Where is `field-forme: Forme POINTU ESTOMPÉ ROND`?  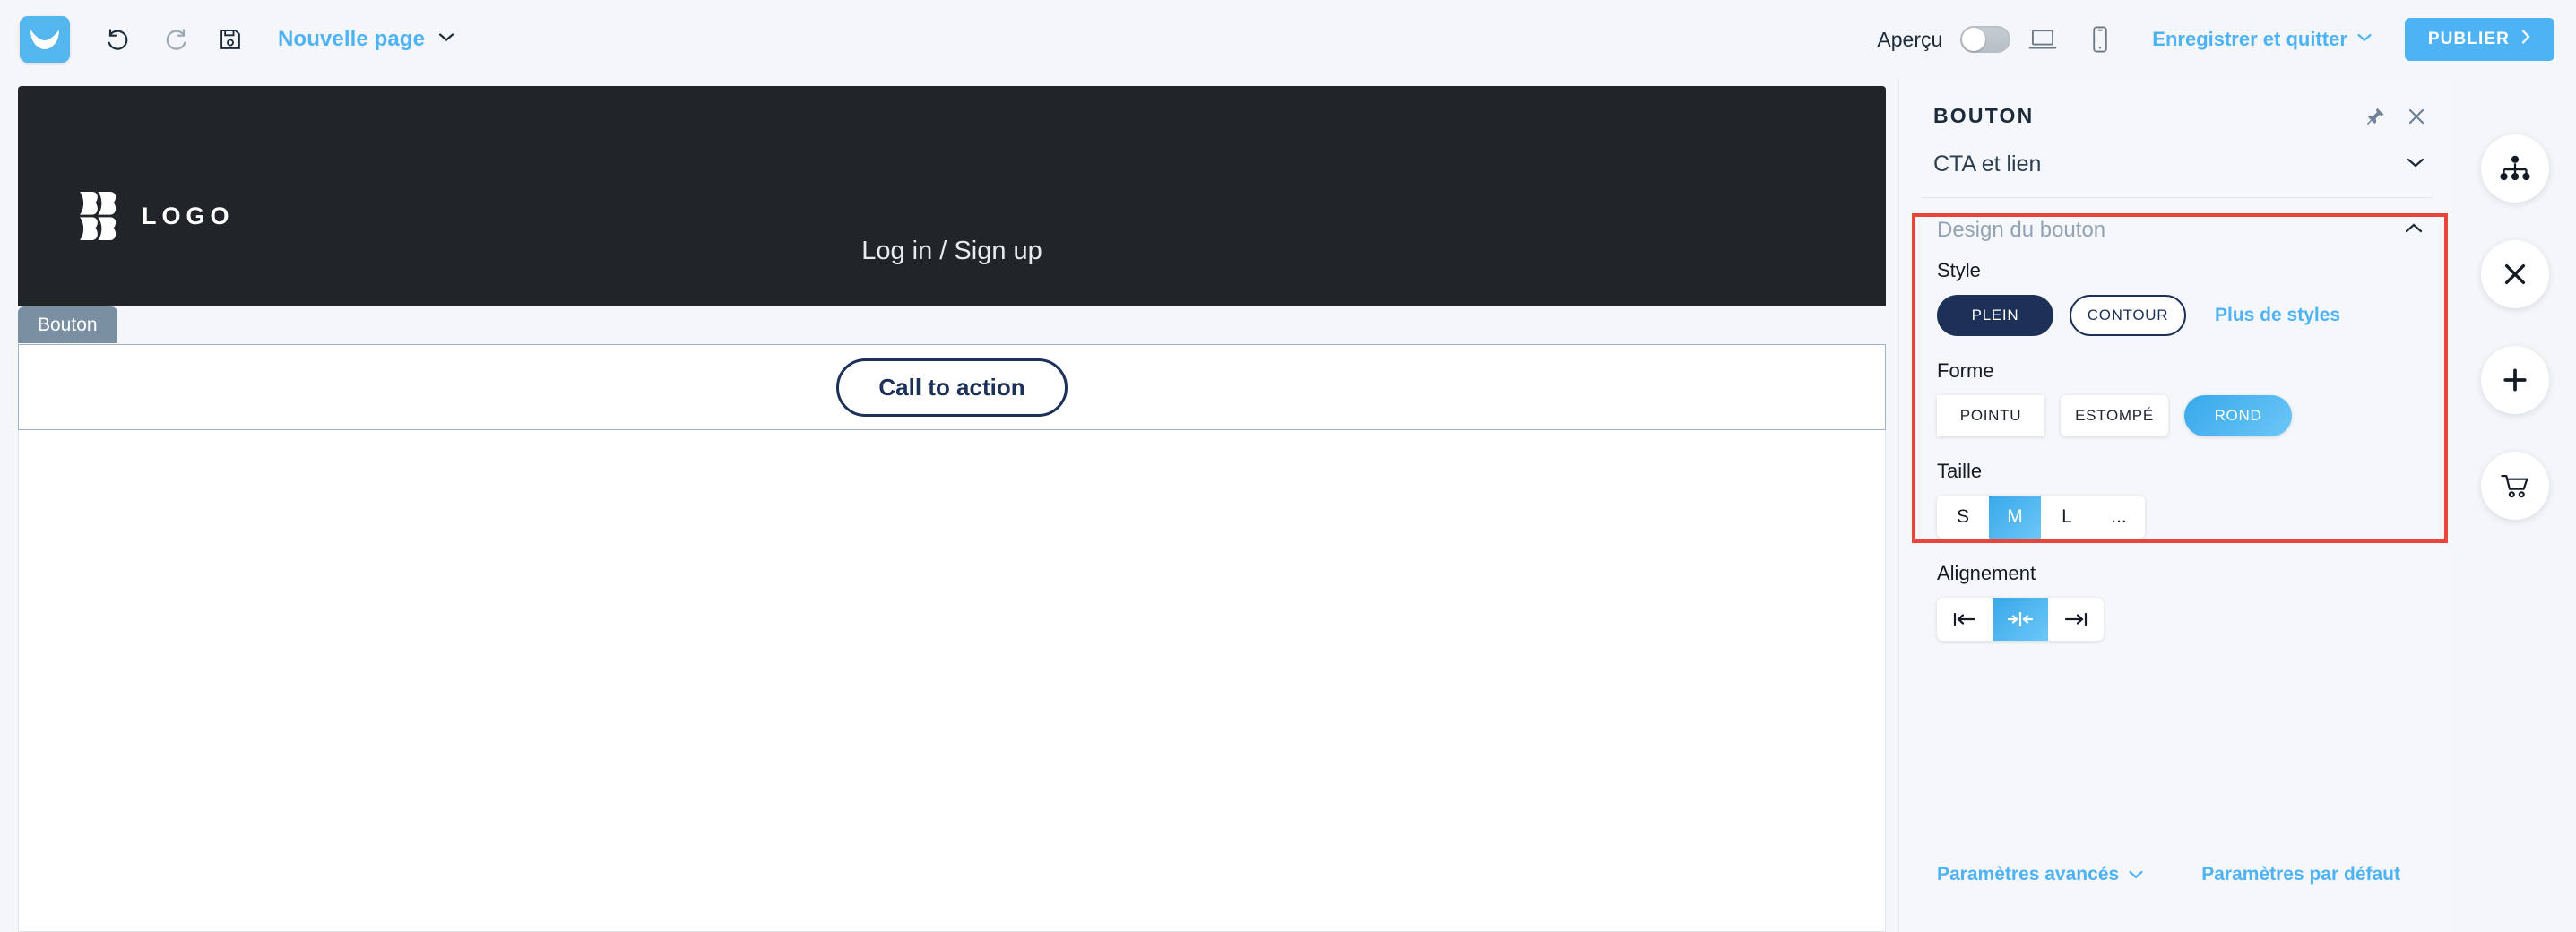
field-forme: Forme POINTU ESTOMPÉ ROND is located at coordinates (2177, 397).